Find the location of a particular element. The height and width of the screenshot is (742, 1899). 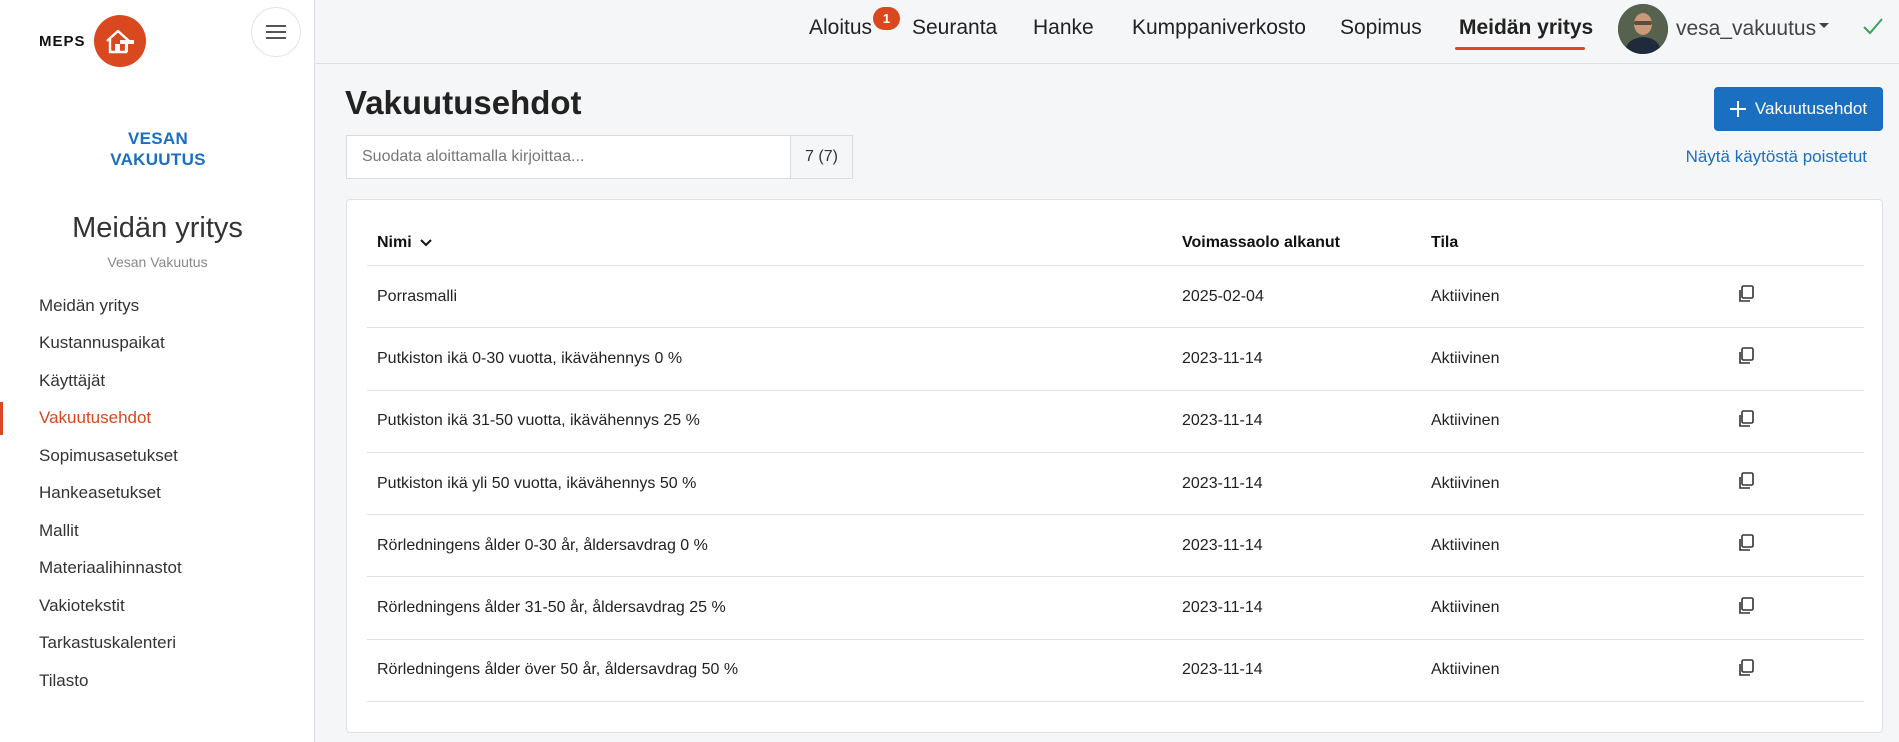

table-row: Porrasmalli 2025-02-04 Aktiivinen is located at coordinates (1115, 297).